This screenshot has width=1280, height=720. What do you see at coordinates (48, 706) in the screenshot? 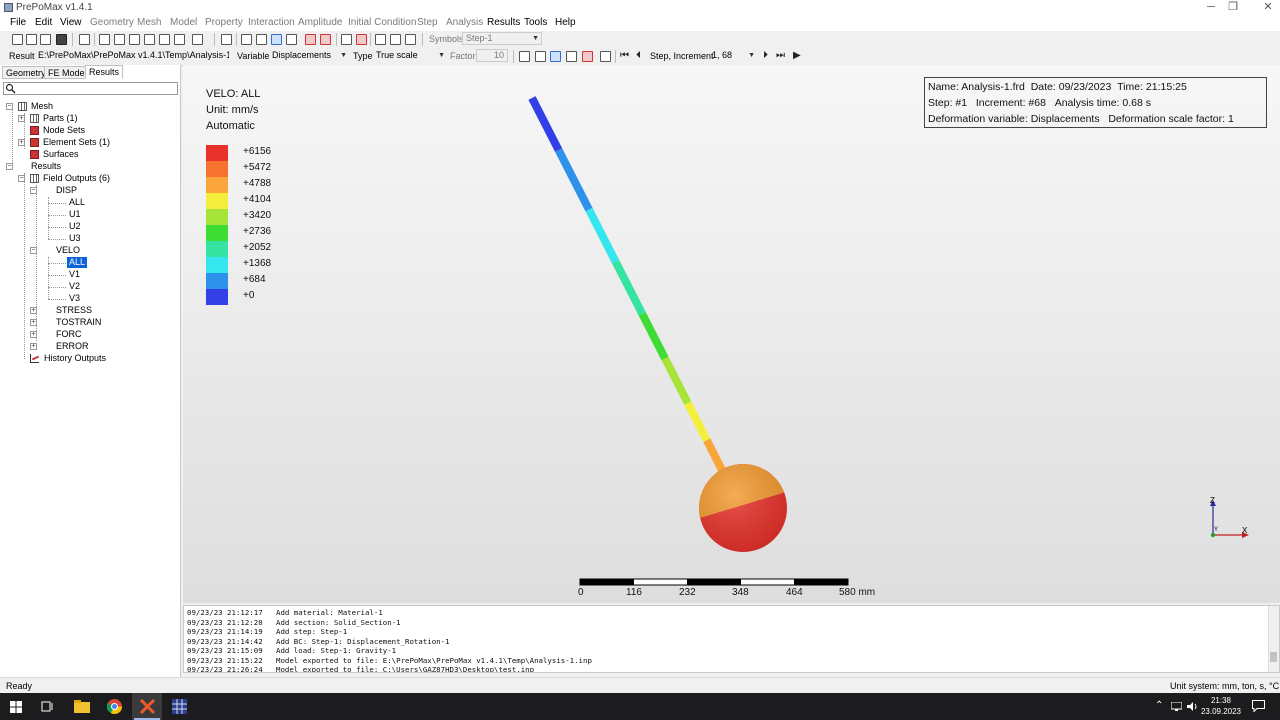
I see `task-view-icon` at bounding box center [48, 706].